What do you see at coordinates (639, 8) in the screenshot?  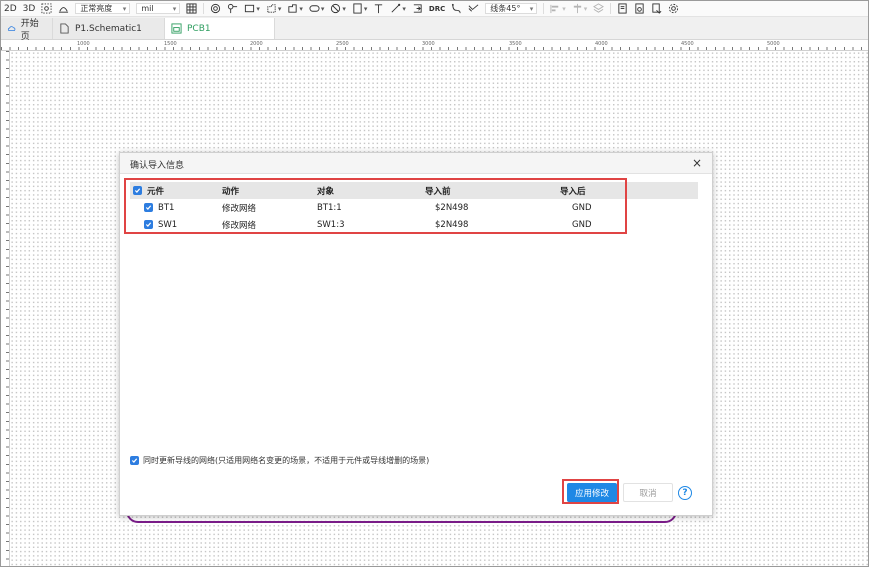 I see `save-icon` at bounding box center [639, 8].